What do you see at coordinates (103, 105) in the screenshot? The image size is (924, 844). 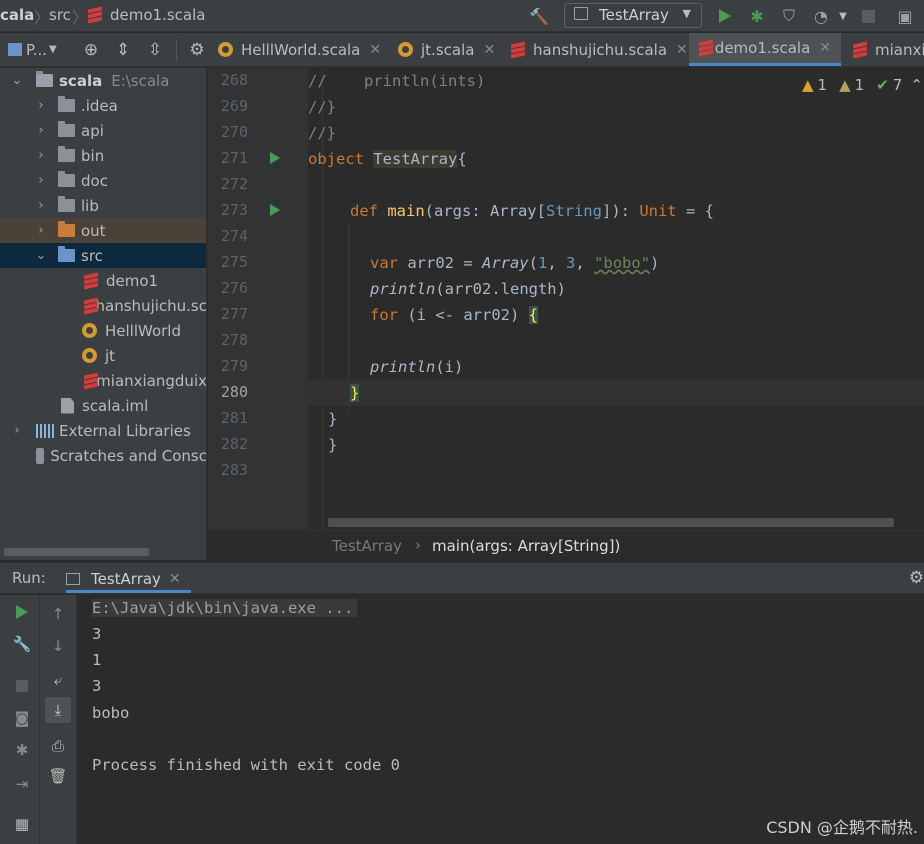 I see `tree-item-idea: › .idea` at bounding box center [103, 105].